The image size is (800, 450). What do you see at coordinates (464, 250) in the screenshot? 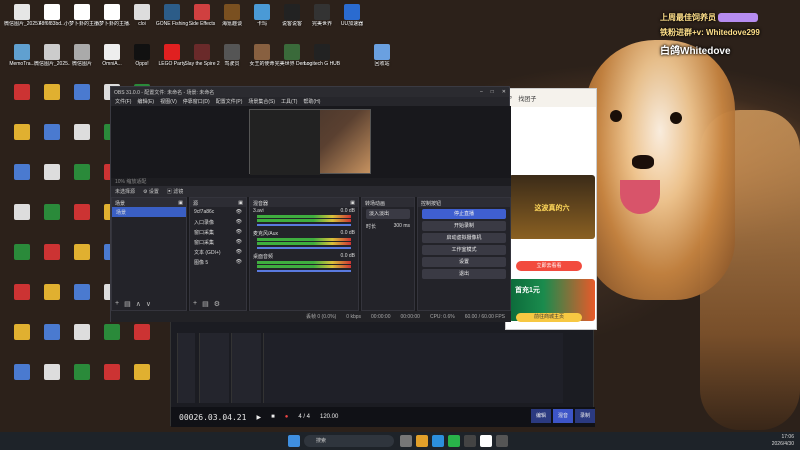
I see `control-button: 工作室模式` at bounding box center [464, 250].